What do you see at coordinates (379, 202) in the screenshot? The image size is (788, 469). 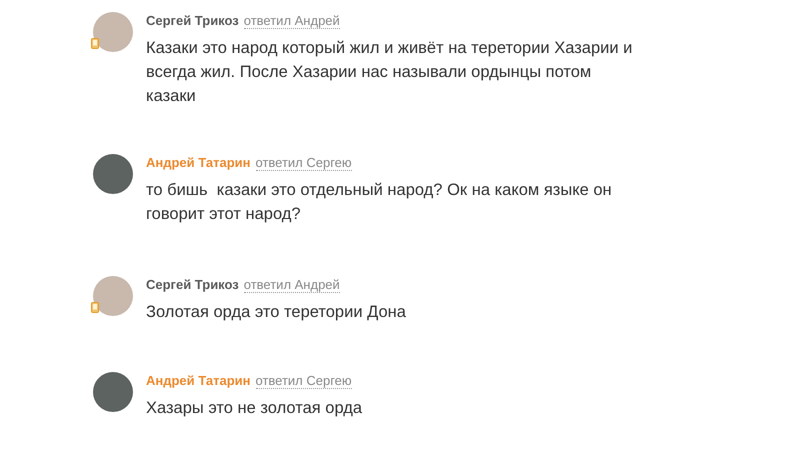 I see `comment-text: то бишь казаки это отдельный народ? Ок на каком языке он говорит этот народ?` at bounding box center [379, 202].